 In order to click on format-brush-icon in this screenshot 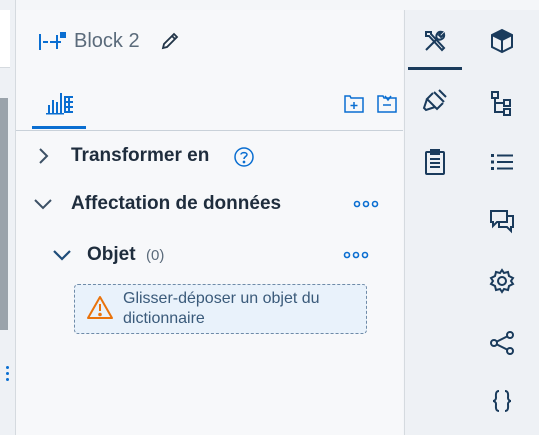, I will do `click(435, 101)`.